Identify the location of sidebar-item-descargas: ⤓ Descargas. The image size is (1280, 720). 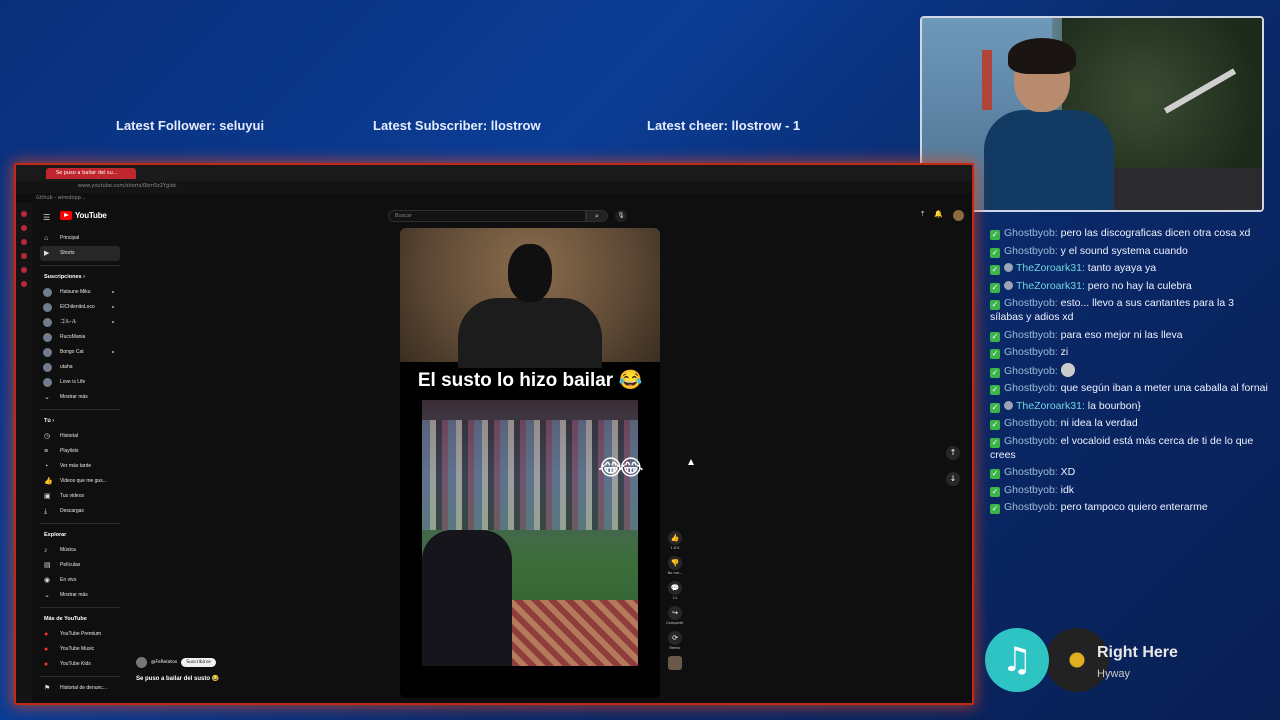
(80, 511).